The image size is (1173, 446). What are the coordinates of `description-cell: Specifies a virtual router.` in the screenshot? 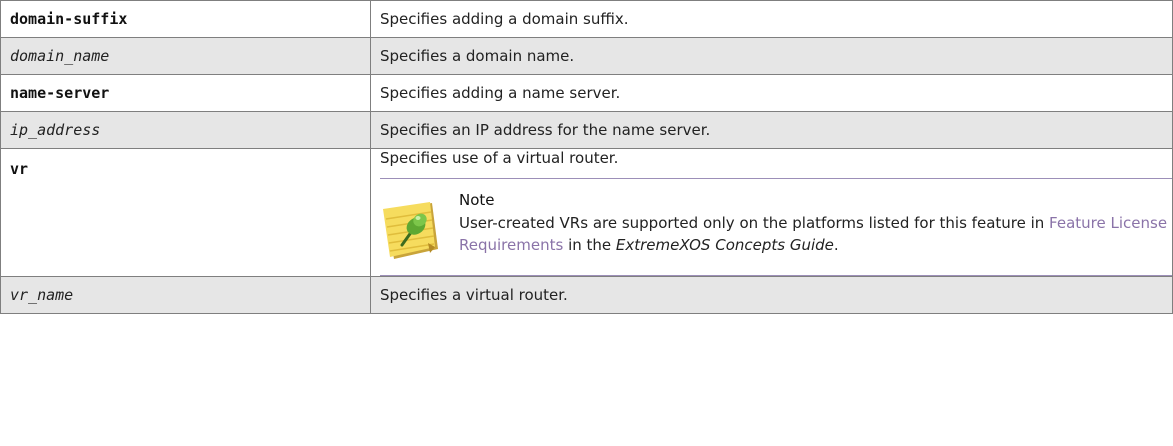 It's located at (771, 295).